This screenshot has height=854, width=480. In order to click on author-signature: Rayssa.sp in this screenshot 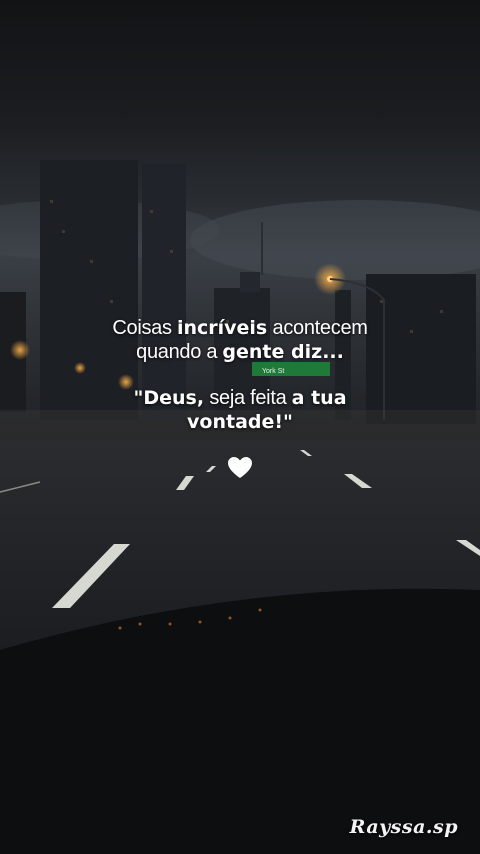, I will do `click(403, 827)`.